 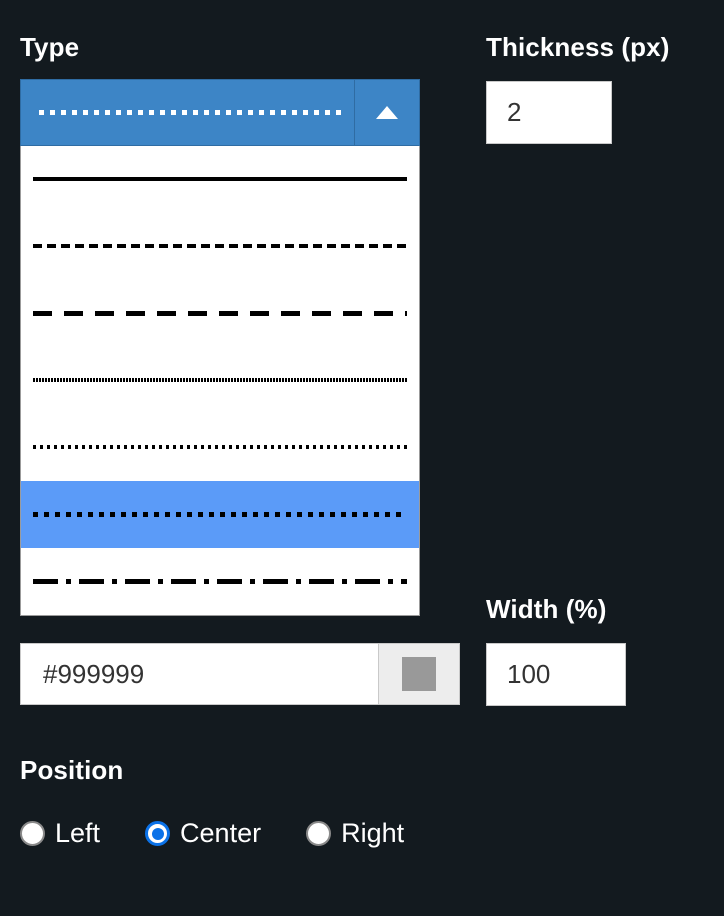 I want to click on thickness-label: Thickness (px), so click(x=578, y=47).